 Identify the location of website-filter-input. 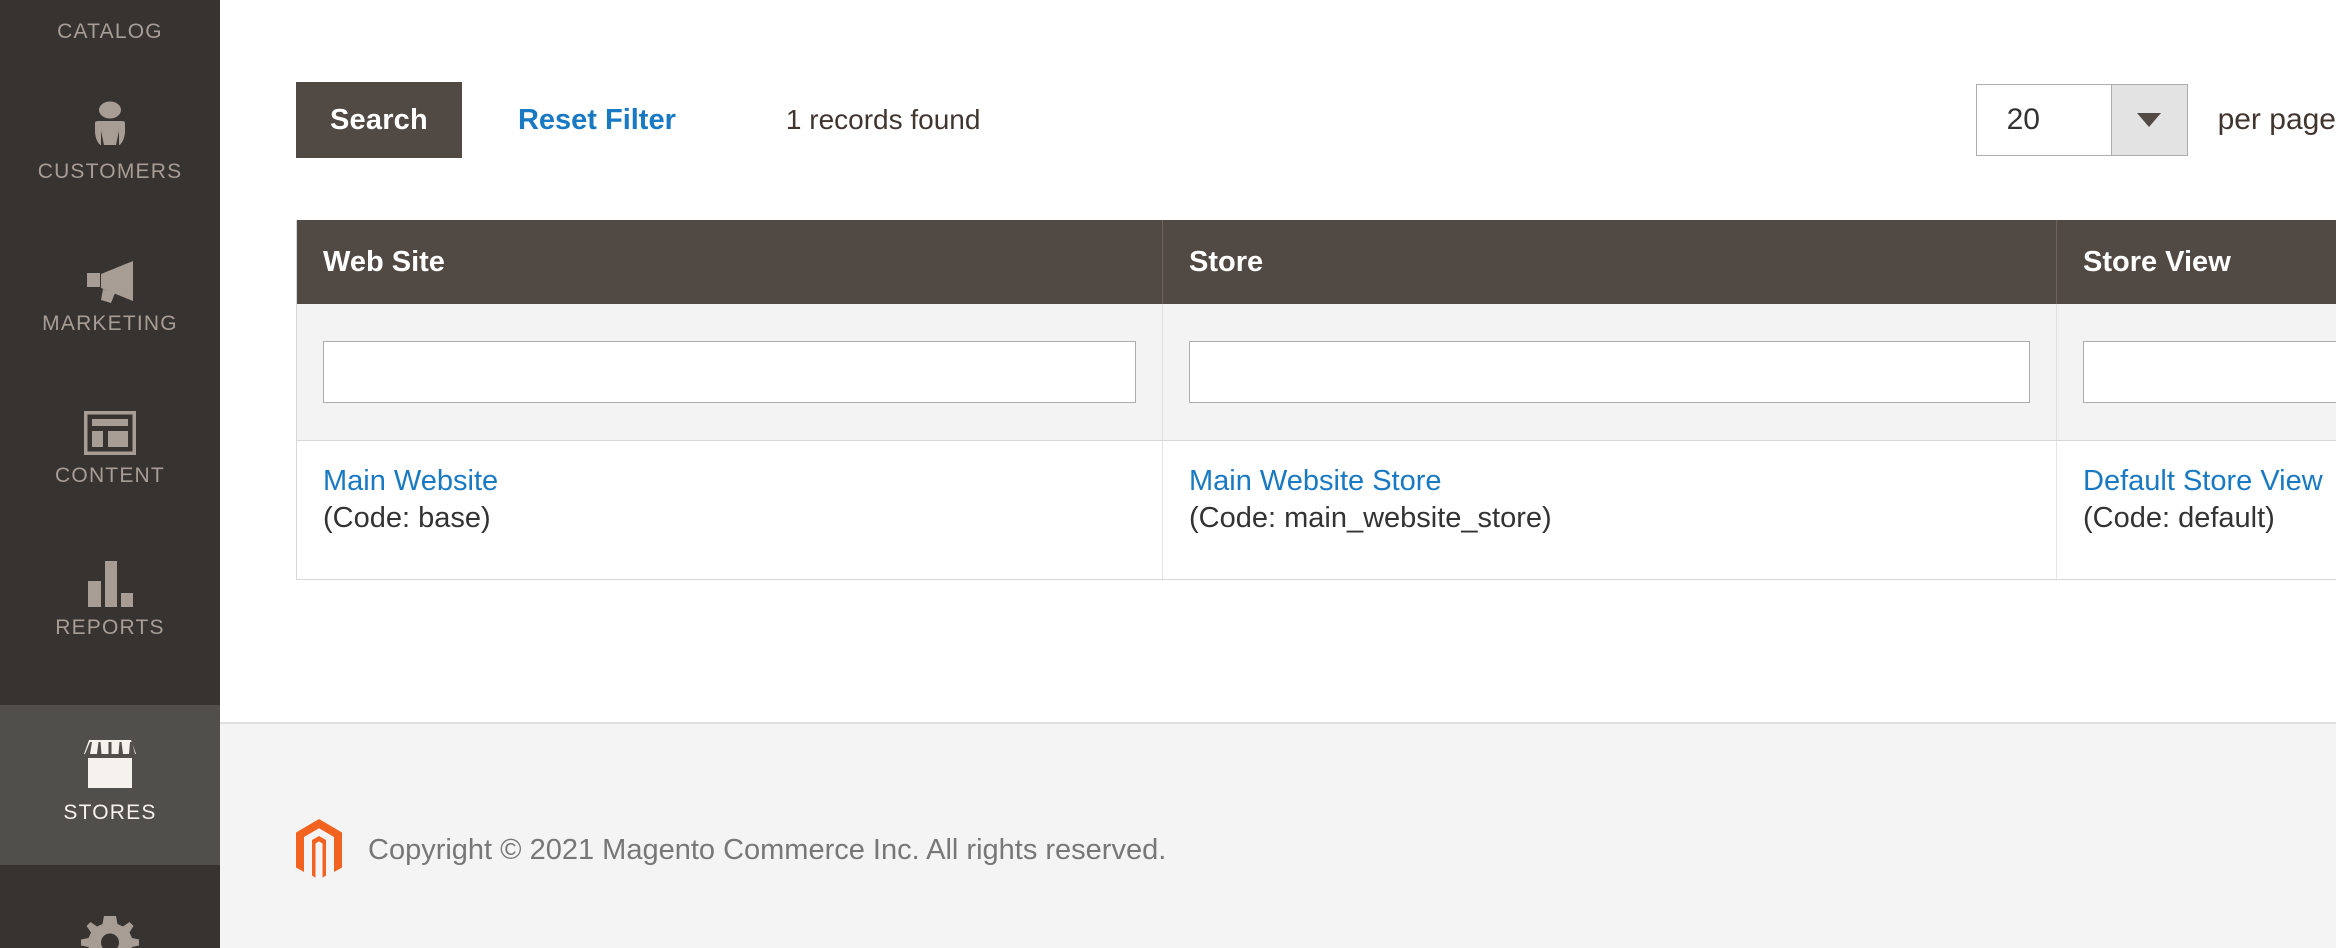
(729, 372).